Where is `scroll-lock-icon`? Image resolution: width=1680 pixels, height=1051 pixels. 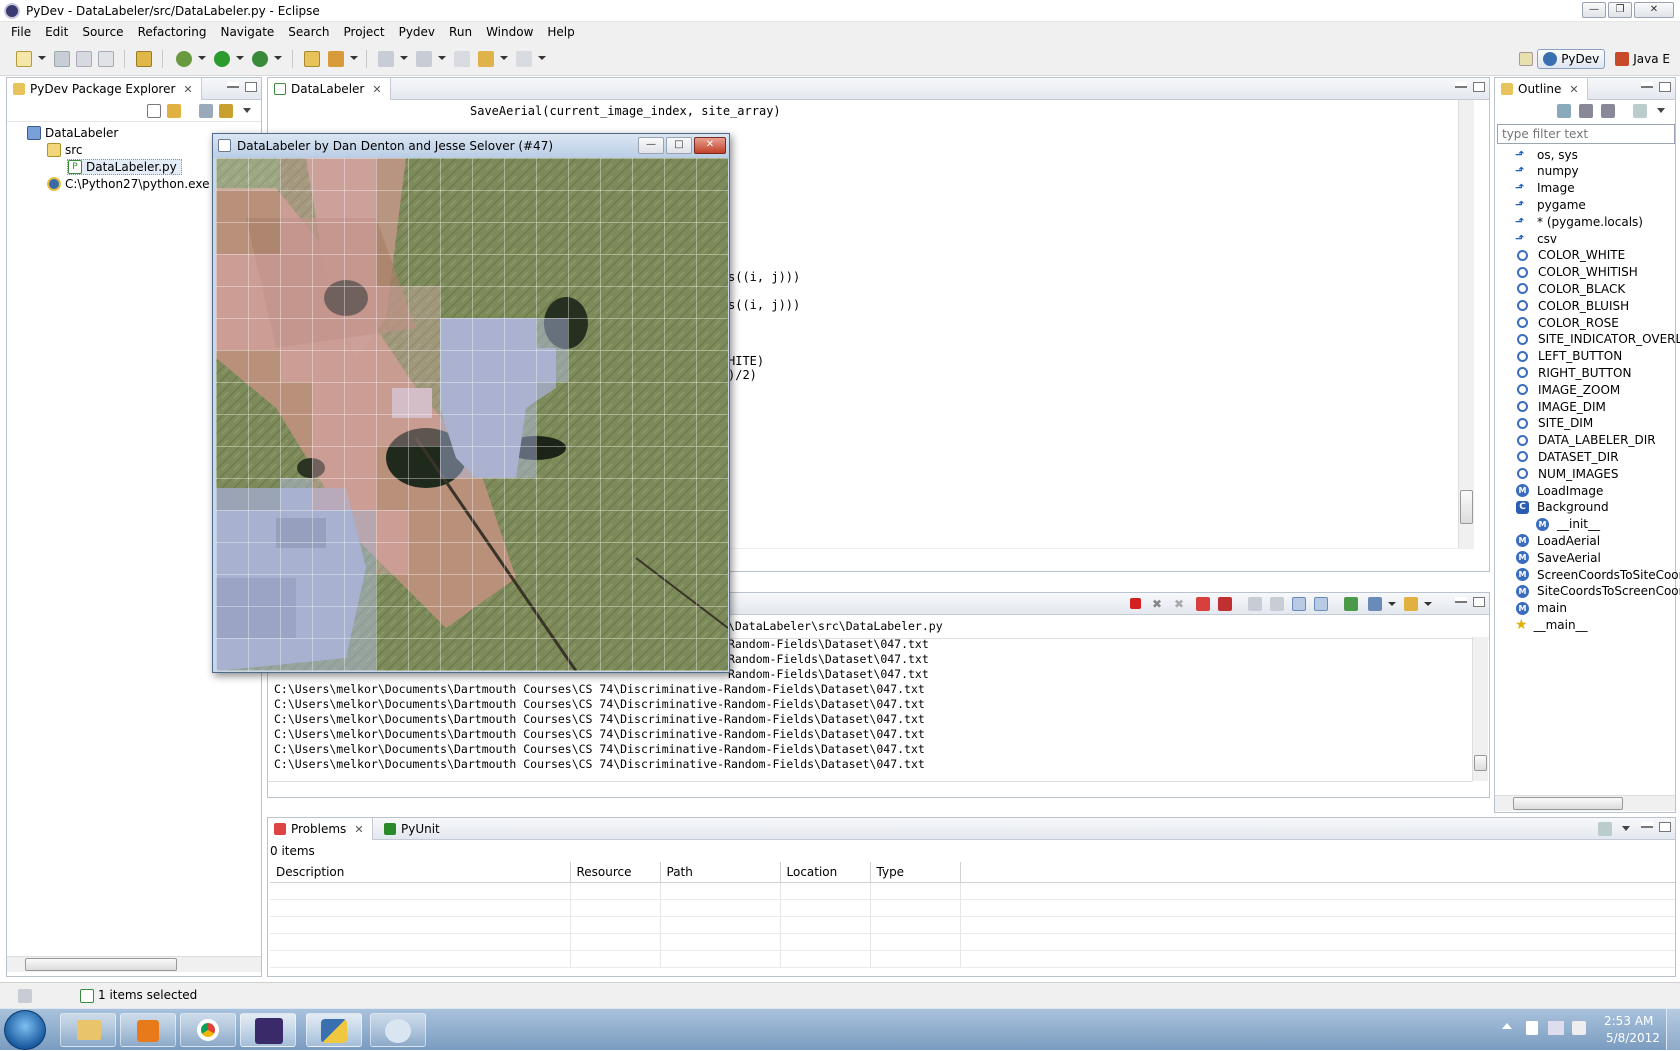 scroll-lock-icon is located at coordinates (1225, 604).